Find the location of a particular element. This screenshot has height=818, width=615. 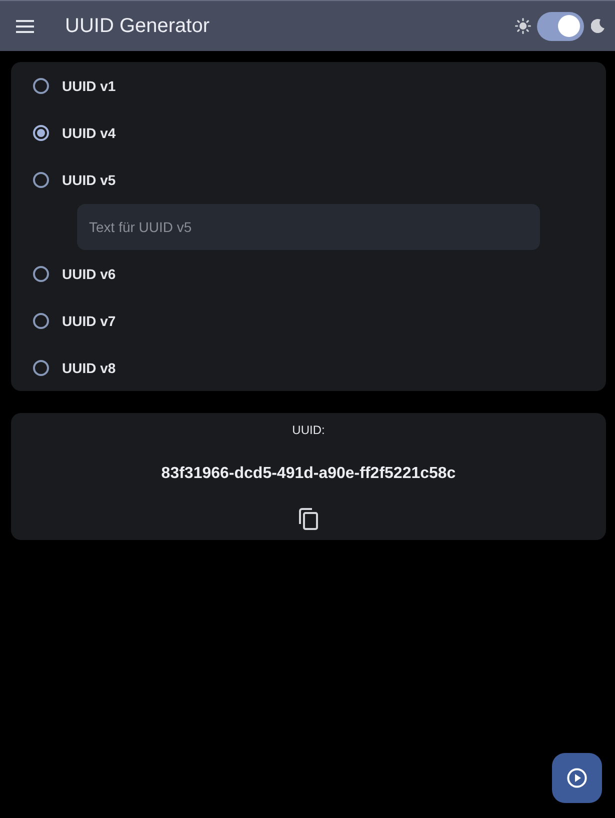

option-label: UUID v7 is located at coordinates (89, 320).